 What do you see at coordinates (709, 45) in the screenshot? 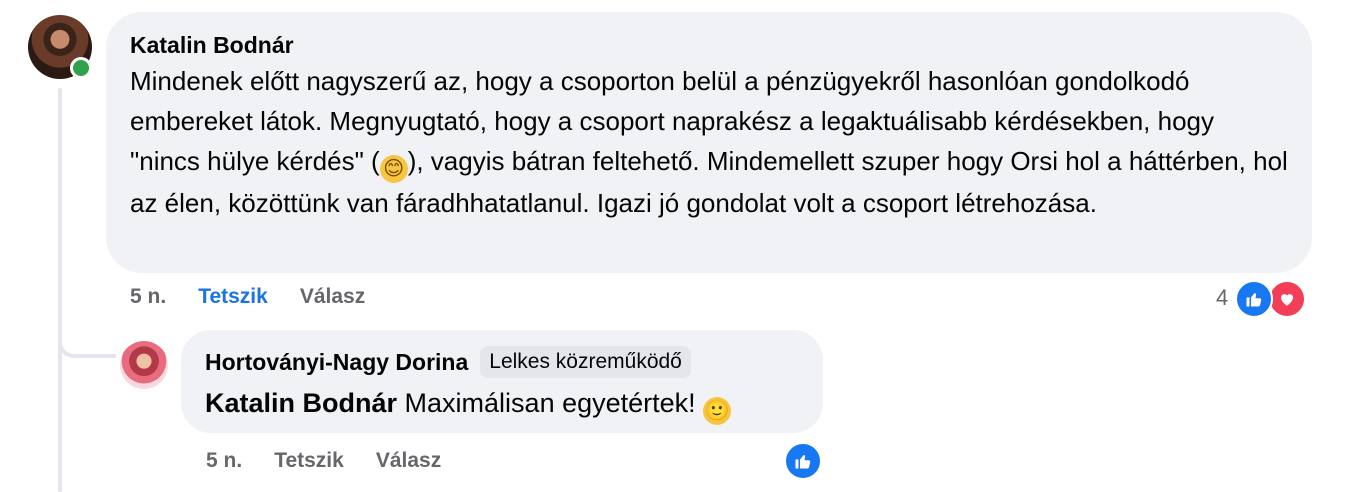
I see `comment-author: Katalin Bodnár` at bounding box center [709, 45].